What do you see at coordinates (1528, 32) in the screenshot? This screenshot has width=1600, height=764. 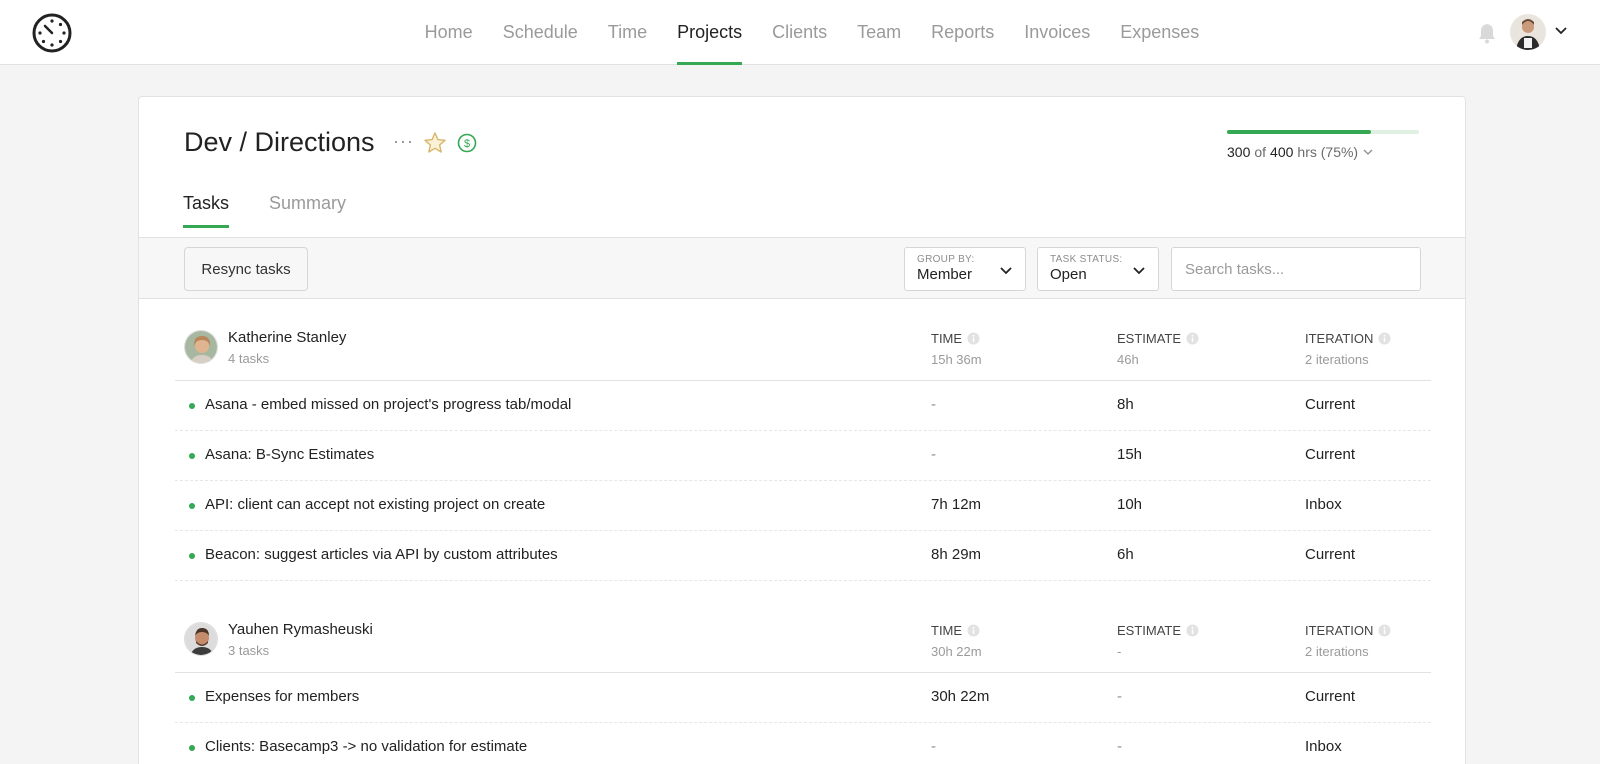 I see `user-avatar` at bounding box center [1528, 32].